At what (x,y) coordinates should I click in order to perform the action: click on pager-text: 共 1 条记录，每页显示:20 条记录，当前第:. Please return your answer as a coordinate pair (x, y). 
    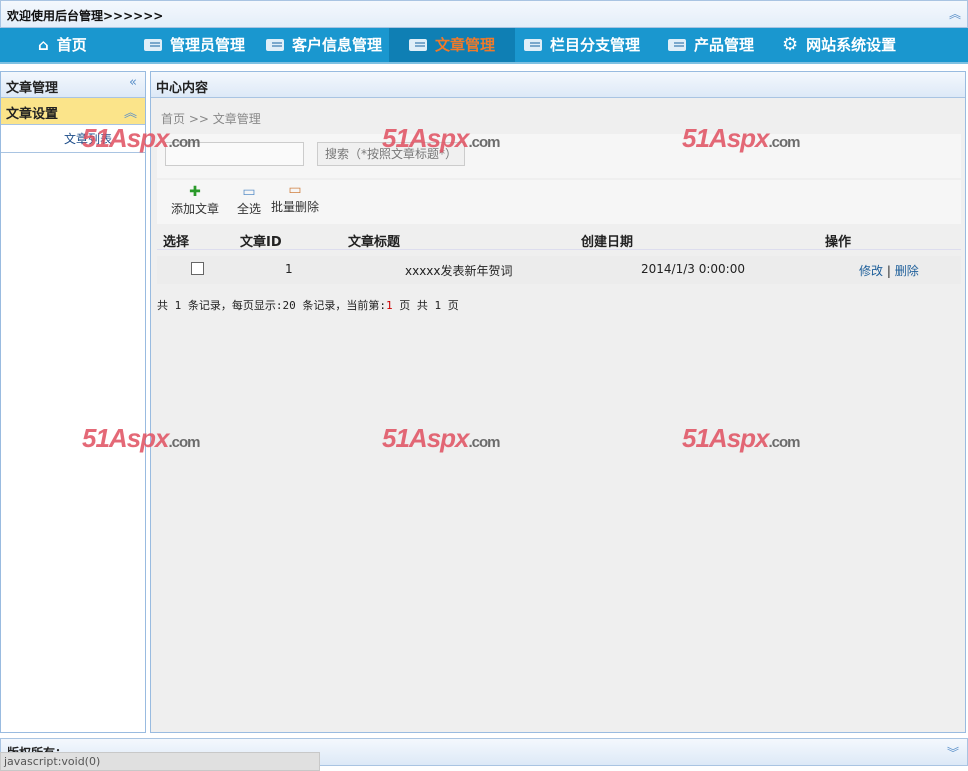
    Looking at the image, I should click on (271, 305).